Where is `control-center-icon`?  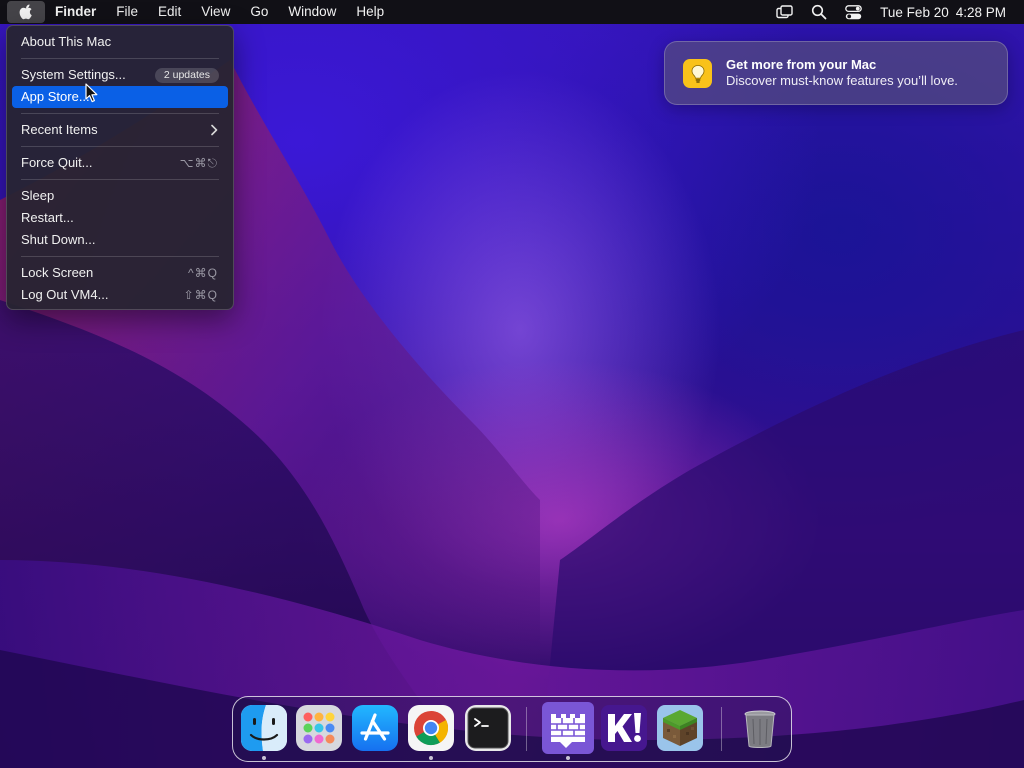
control-center-icon is located at coordinates (853, 12).